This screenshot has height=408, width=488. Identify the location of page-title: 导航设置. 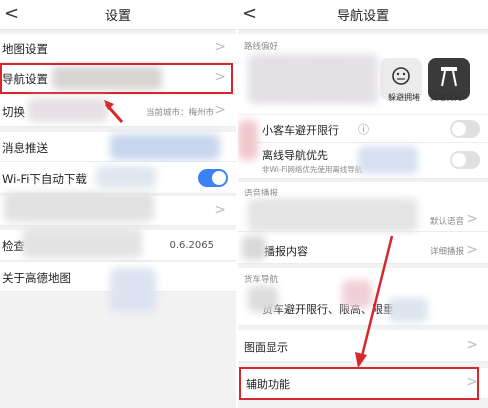
(362, 16).